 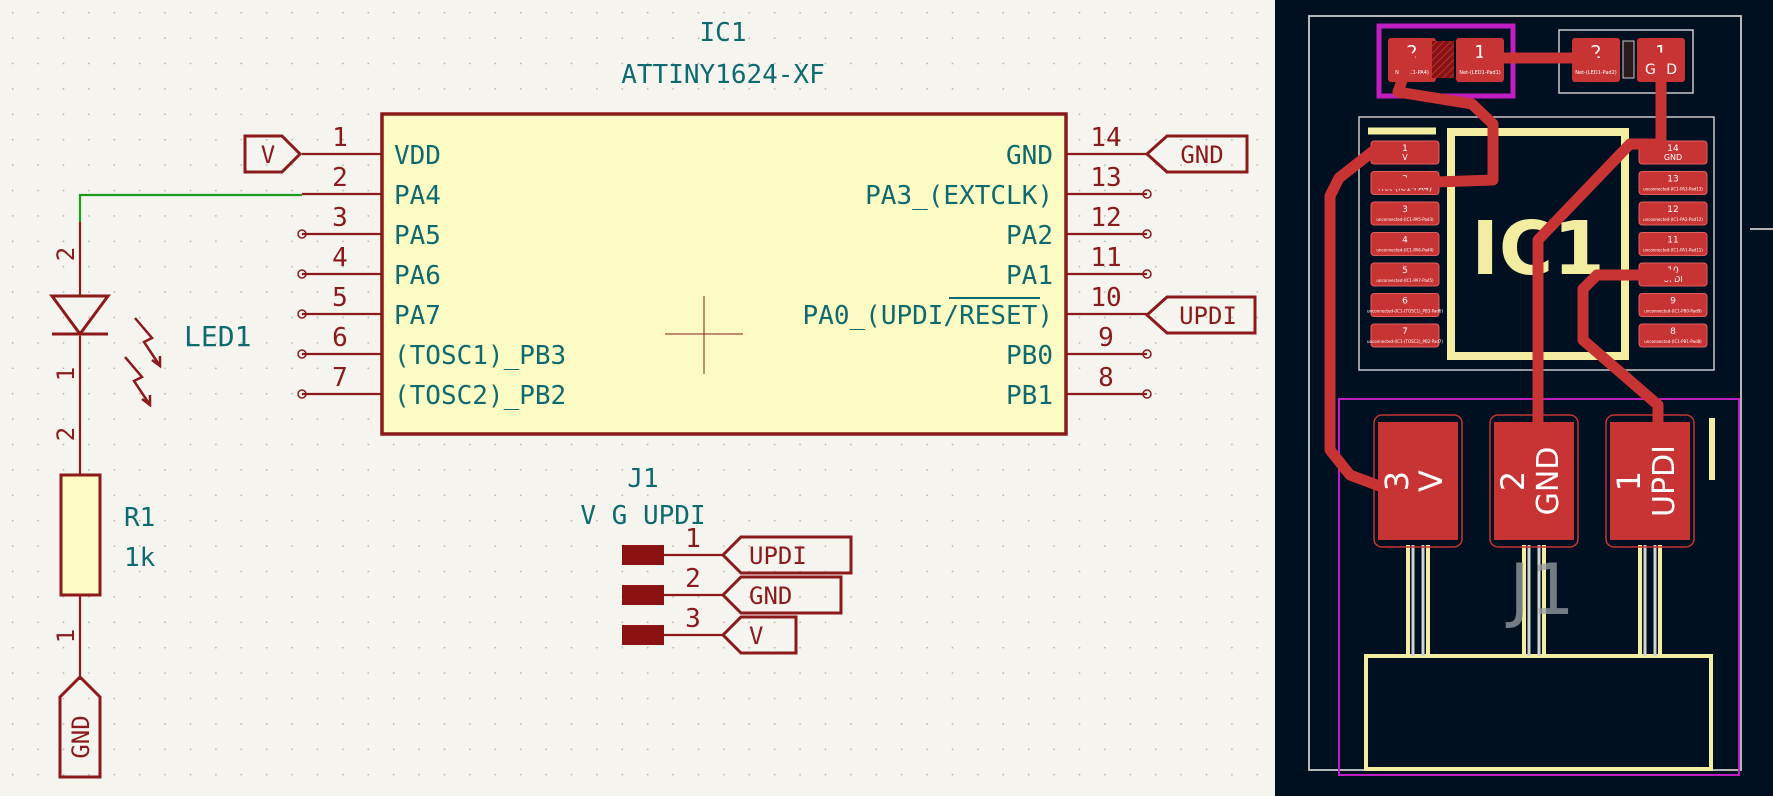 What do you see at coordinates (1405, 302) in the screenshot?
I see `ic1-pad-number: 6` at bounding box center [1405, 302].